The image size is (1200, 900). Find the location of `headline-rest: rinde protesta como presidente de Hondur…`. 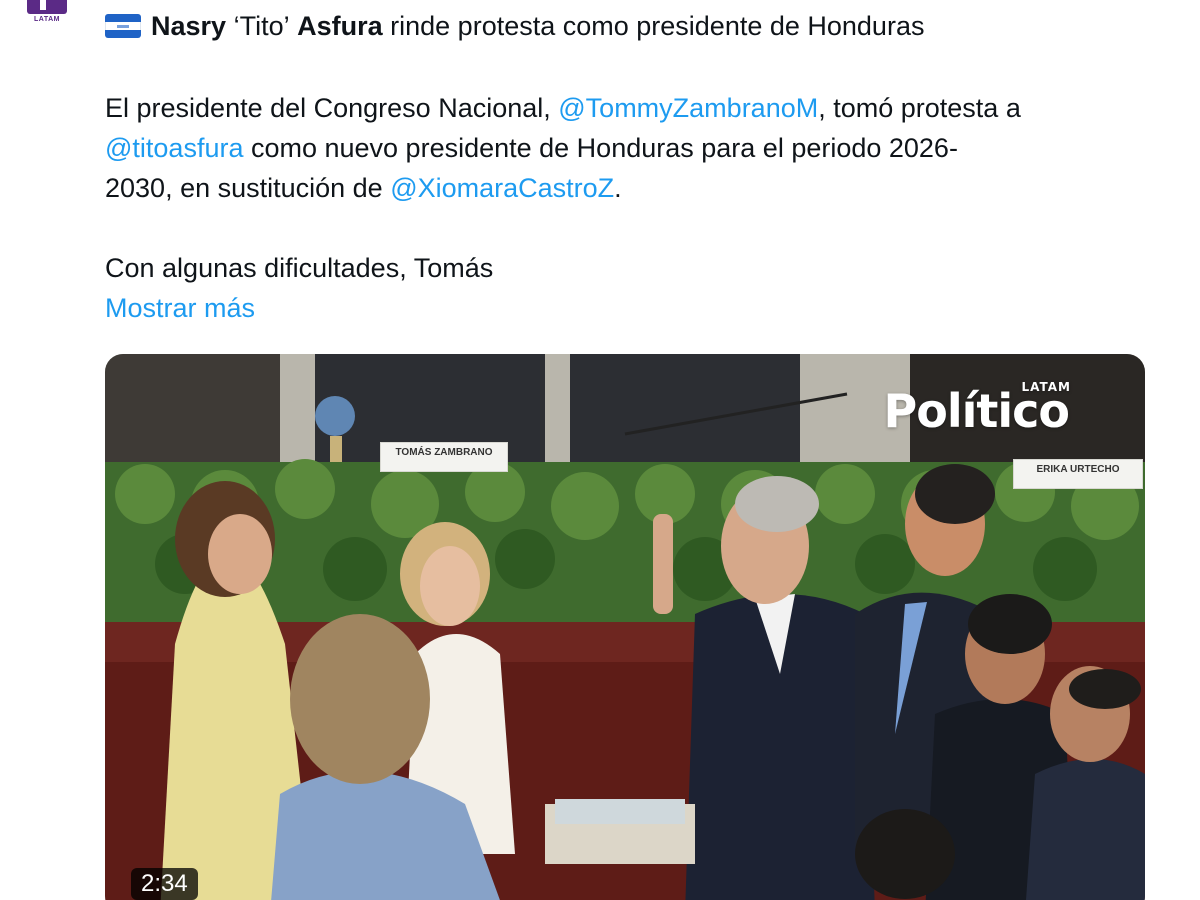

headline-rest: rinde protesta como presidente de Hondur… is located at coordinates (653, 26).